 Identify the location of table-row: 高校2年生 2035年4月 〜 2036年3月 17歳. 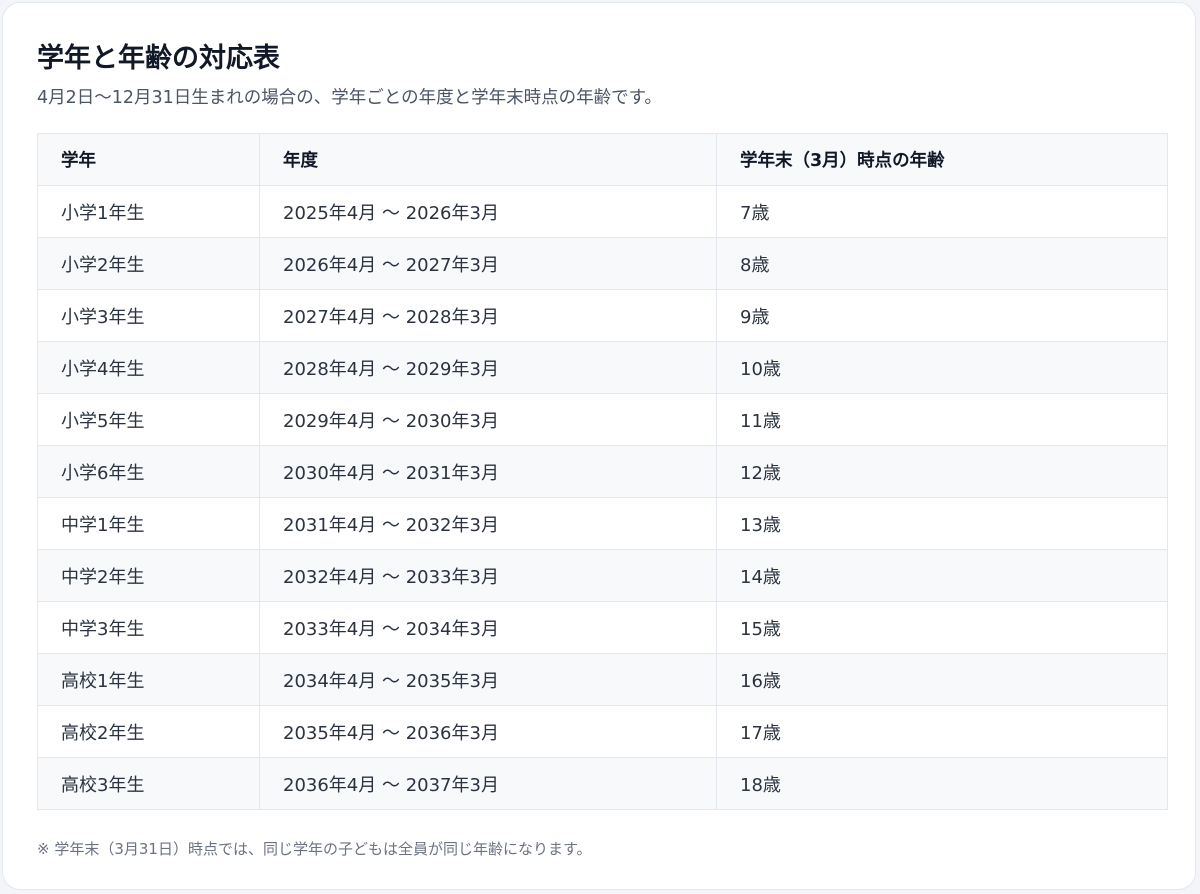
(602, 731).